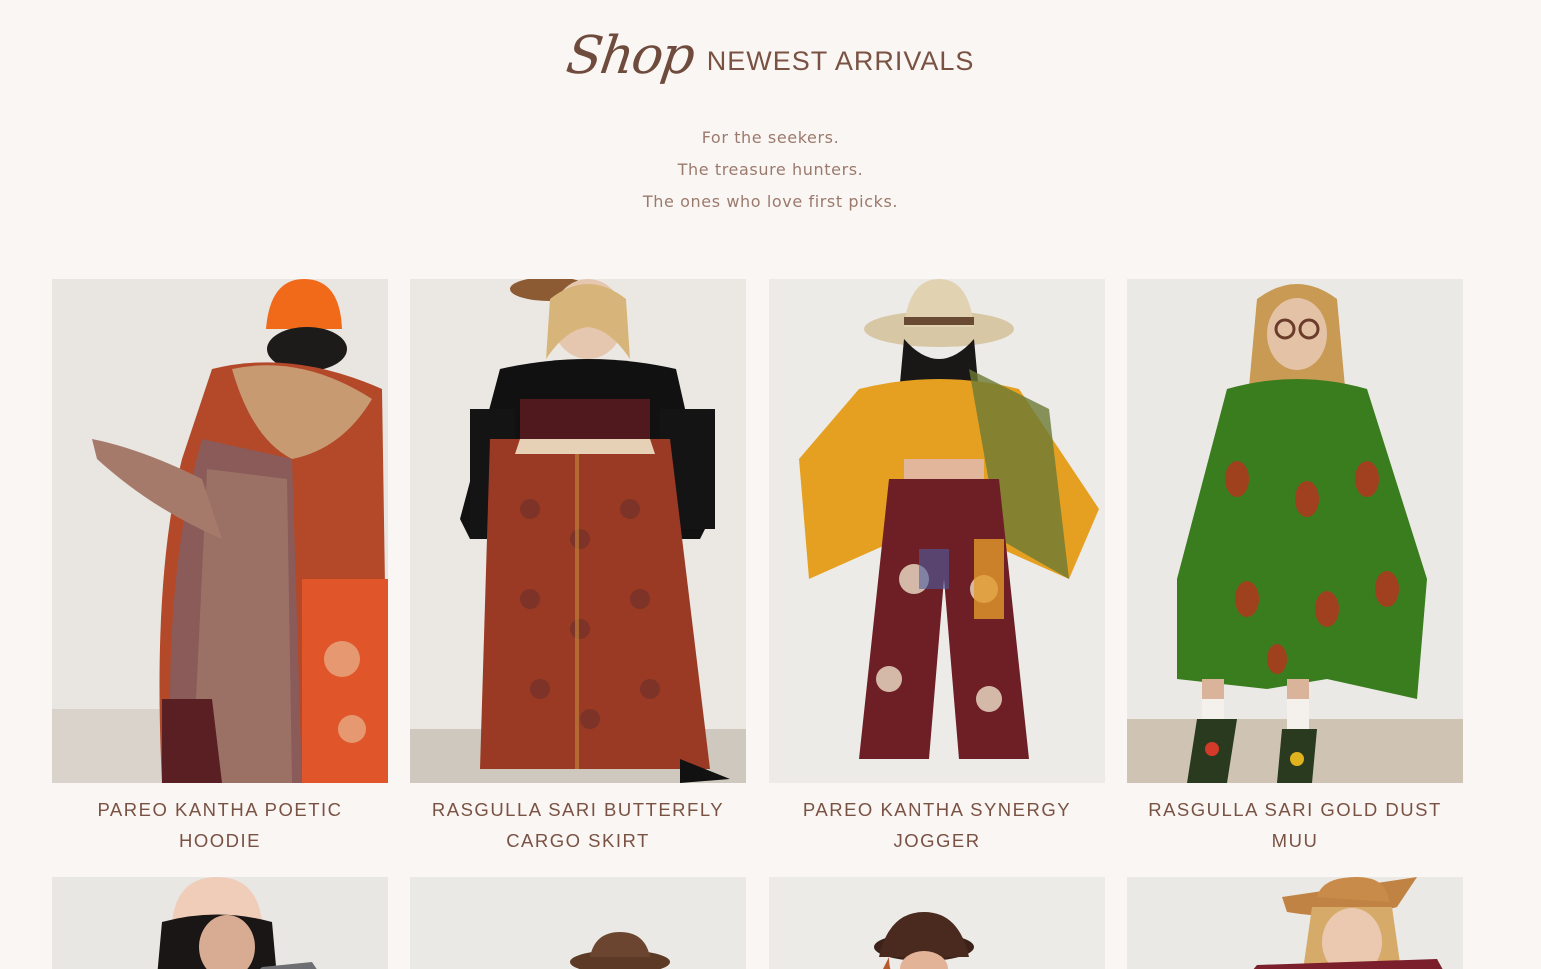 The height and width of the screenshot is (969, 1541). I want to click on tagline-line-3: The ones who love first picks., so click(770, 201).